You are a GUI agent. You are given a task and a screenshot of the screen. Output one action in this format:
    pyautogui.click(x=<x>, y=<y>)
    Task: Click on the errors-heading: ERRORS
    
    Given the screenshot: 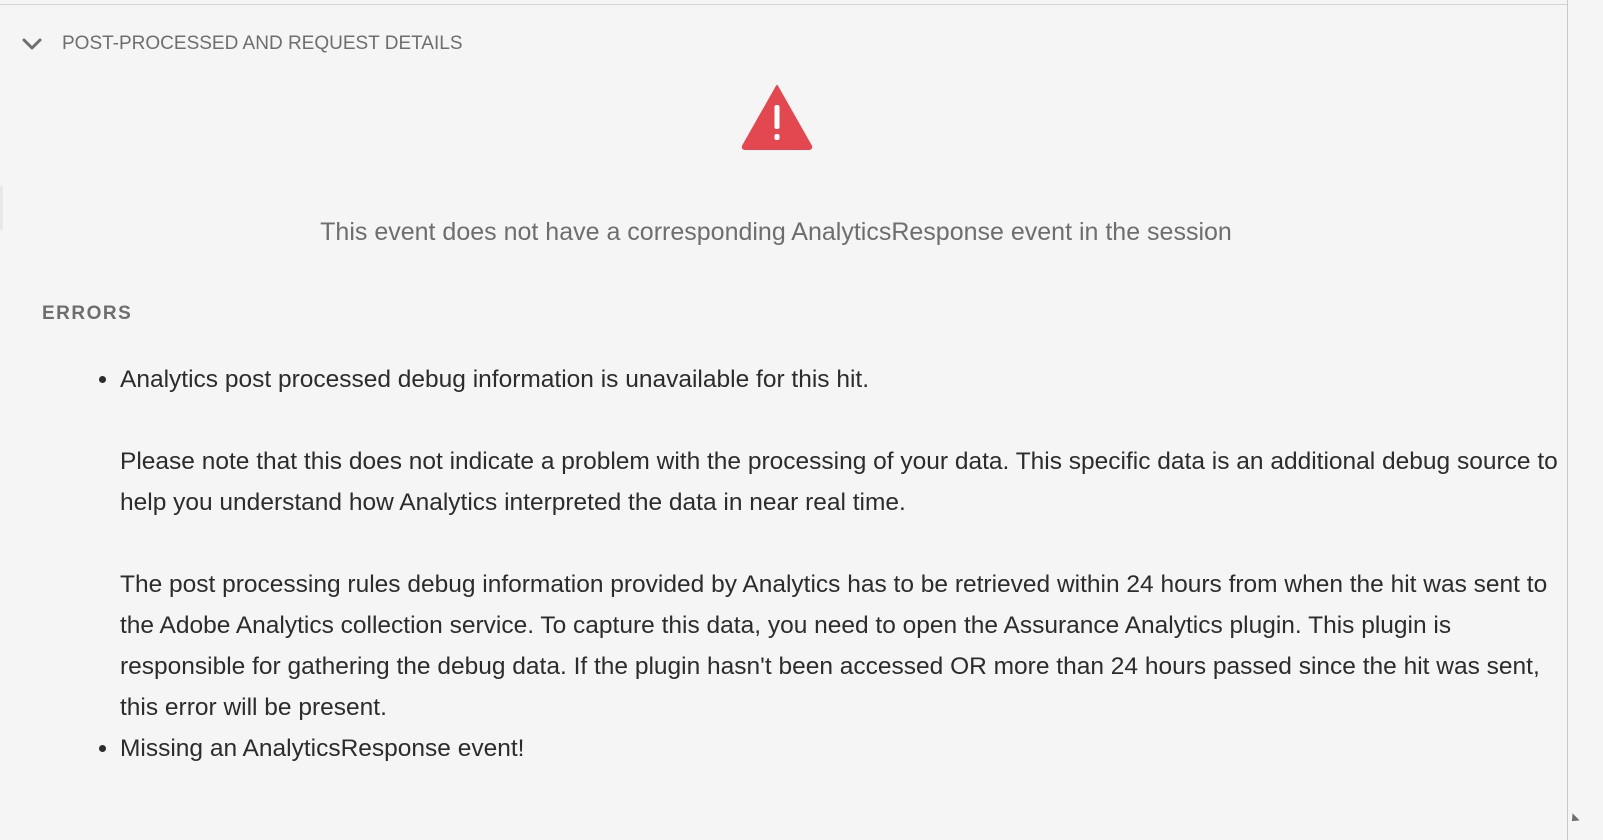 What is the action you would take?
    pyautogui.click(x=87, y=313)
    